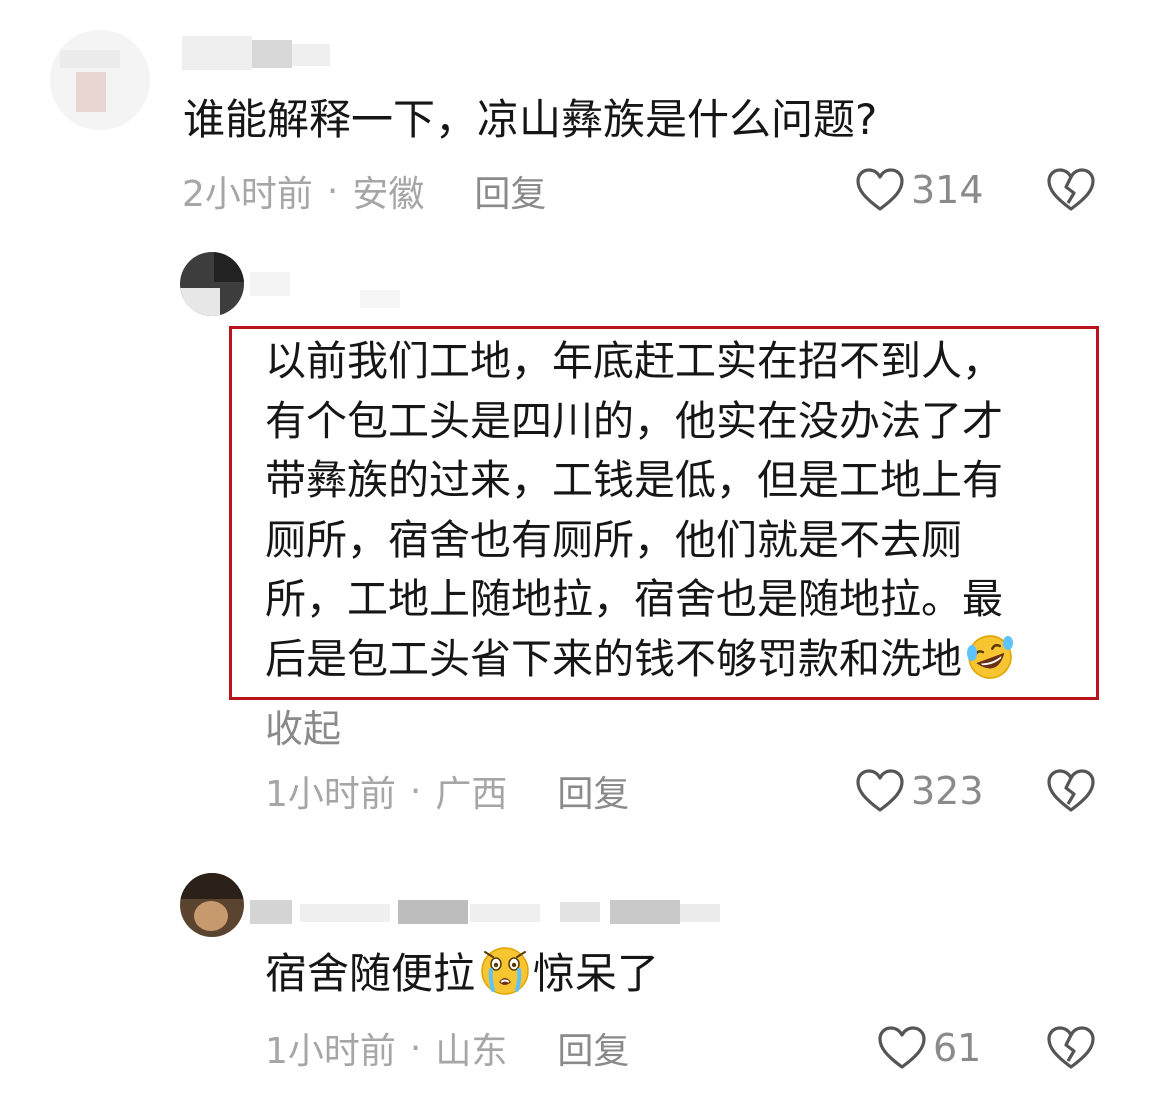  I want to click on comment-line: 有个包工头是四川的，他实在没办法了才, so click(634, 420).